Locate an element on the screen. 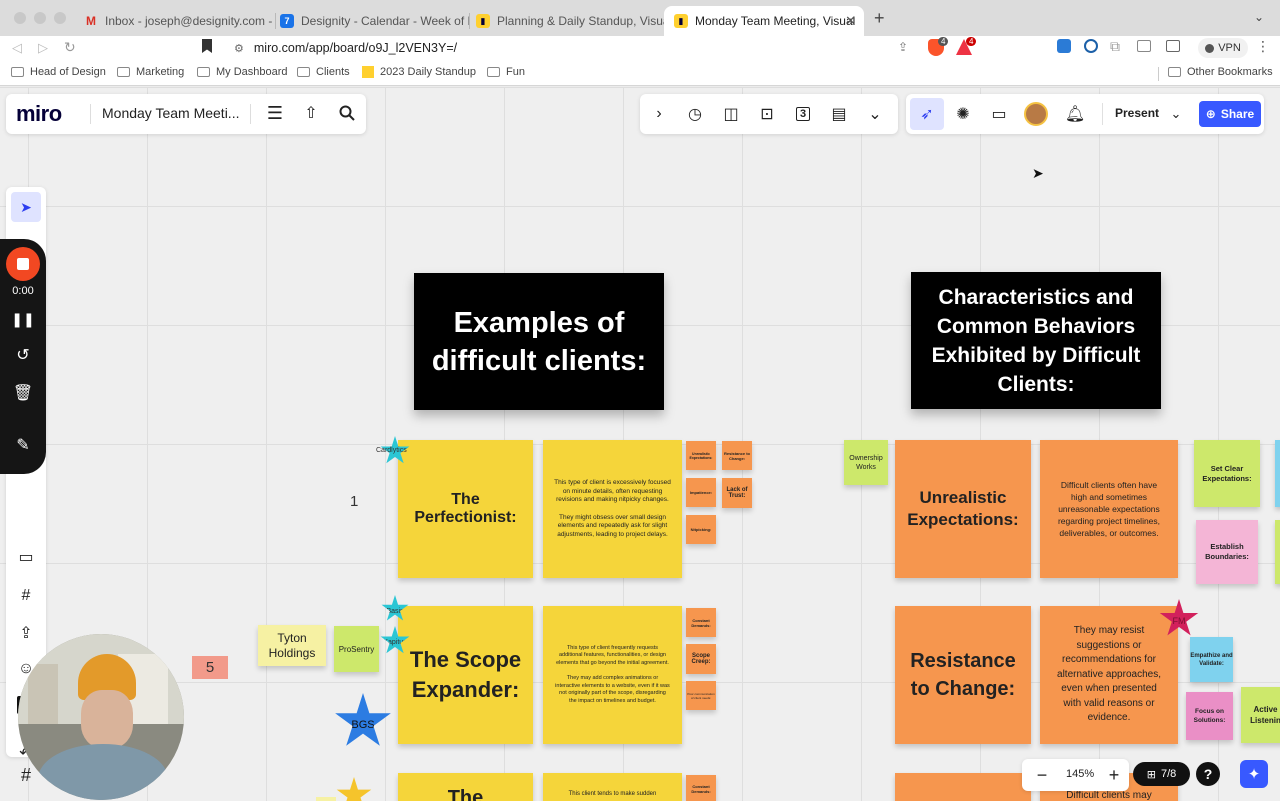 The width and height of the screenshot is (1280, 801). new-tab-button: + is located at coordinates (879, 18).